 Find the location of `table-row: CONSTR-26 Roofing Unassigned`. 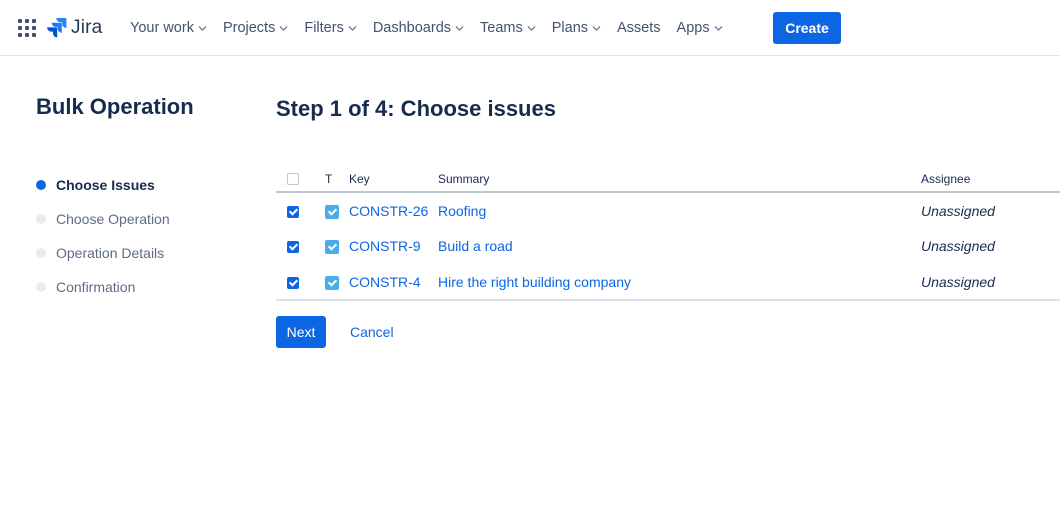

table-row: CONSTR-26 Roofing Unassigned is located at coordinates (668, 210).